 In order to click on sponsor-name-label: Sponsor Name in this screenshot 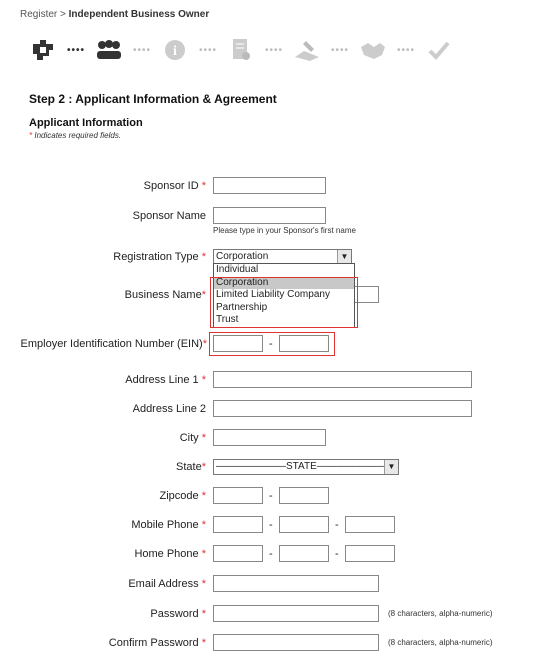, I will do `click(169, 216)`.